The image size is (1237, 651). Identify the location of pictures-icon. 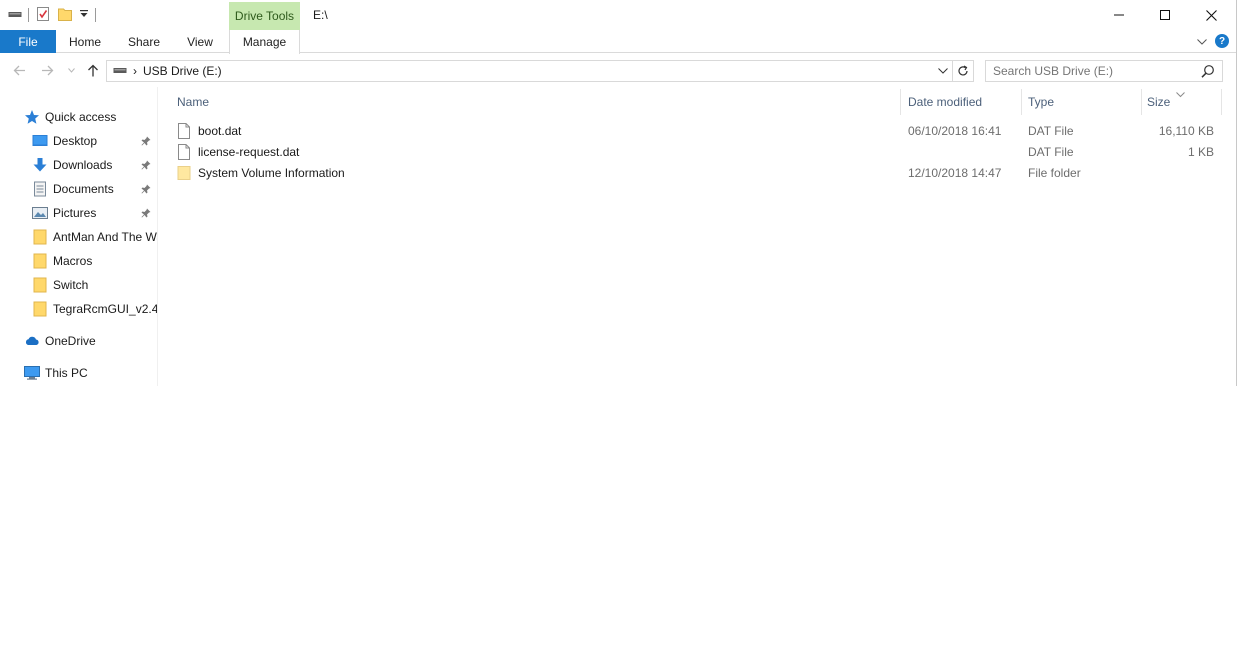
(40, 213).